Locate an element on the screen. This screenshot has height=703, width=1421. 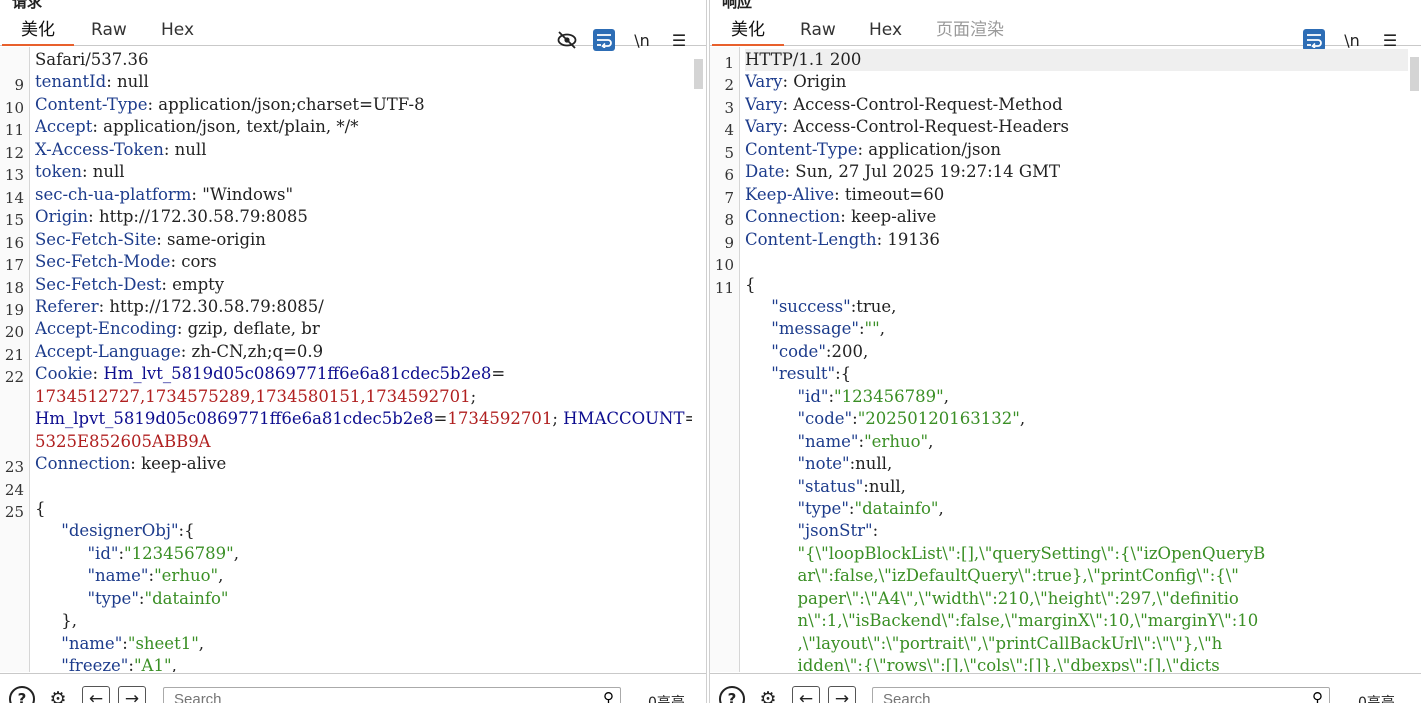
line-number: 18 is located at coordinates (14, 287).